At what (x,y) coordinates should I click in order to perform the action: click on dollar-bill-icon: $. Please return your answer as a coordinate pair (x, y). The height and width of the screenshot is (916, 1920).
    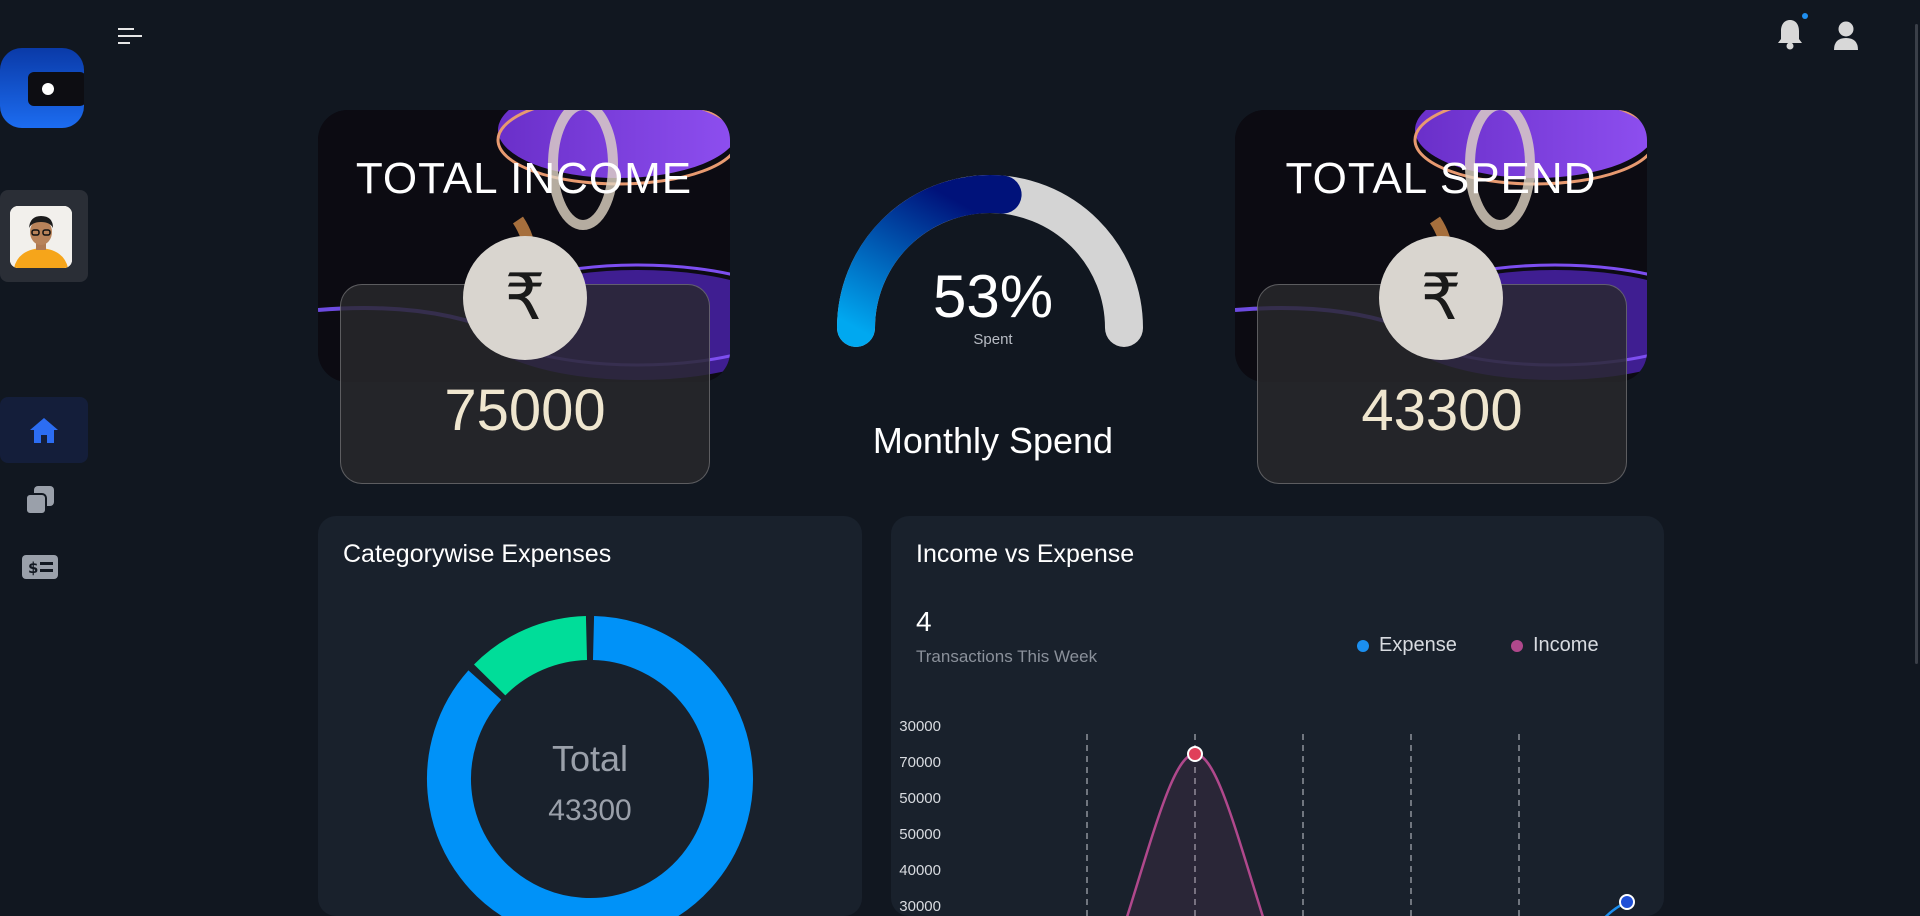
    Looking at the image, I should click on (40, 567).